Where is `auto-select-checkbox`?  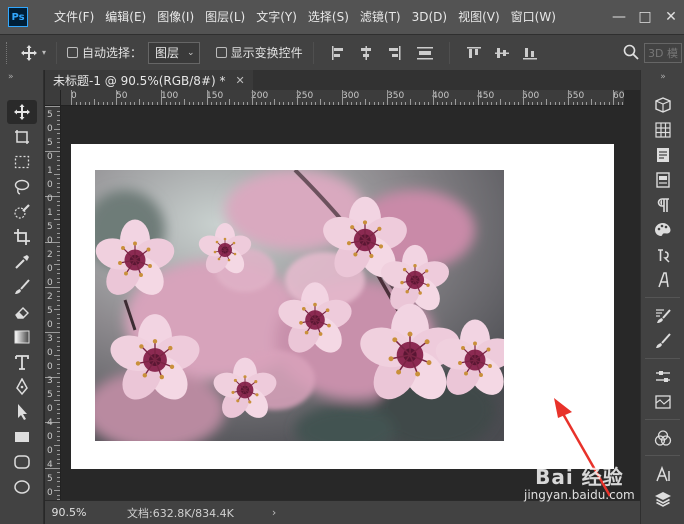
auto-select-checkbox is located at coordinates (73, 52).